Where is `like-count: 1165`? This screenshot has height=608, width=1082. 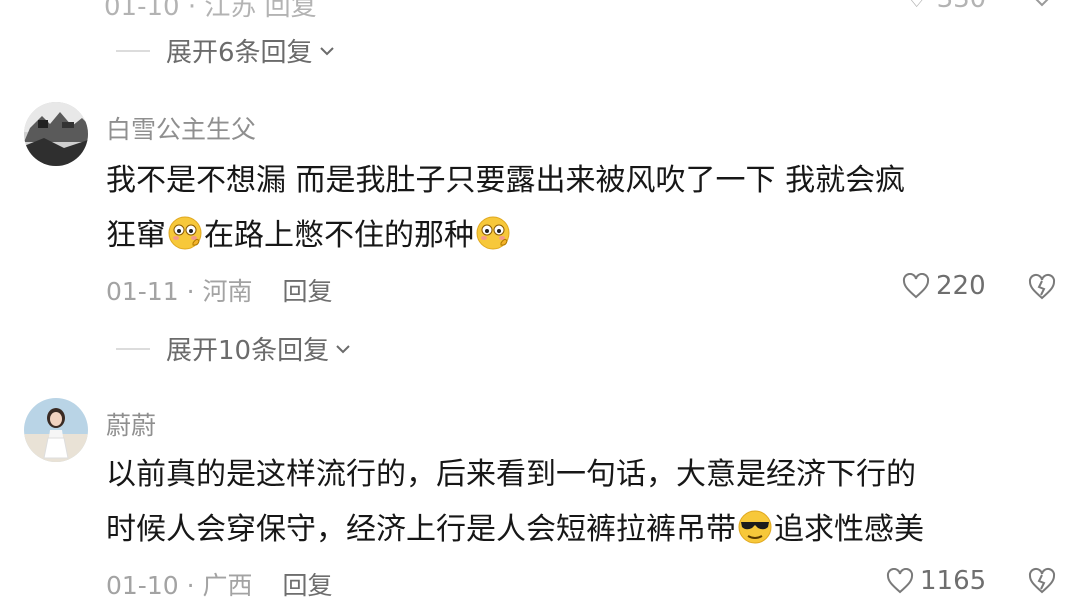
like-count: 1165 is located at coordinates (953, 581).